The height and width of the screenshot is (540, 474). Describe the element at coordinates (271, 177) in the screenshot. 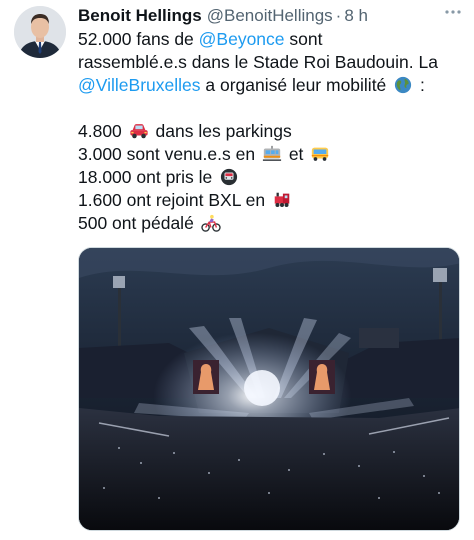

I see `stat-metro: 18.000 ont pris le` at that location.